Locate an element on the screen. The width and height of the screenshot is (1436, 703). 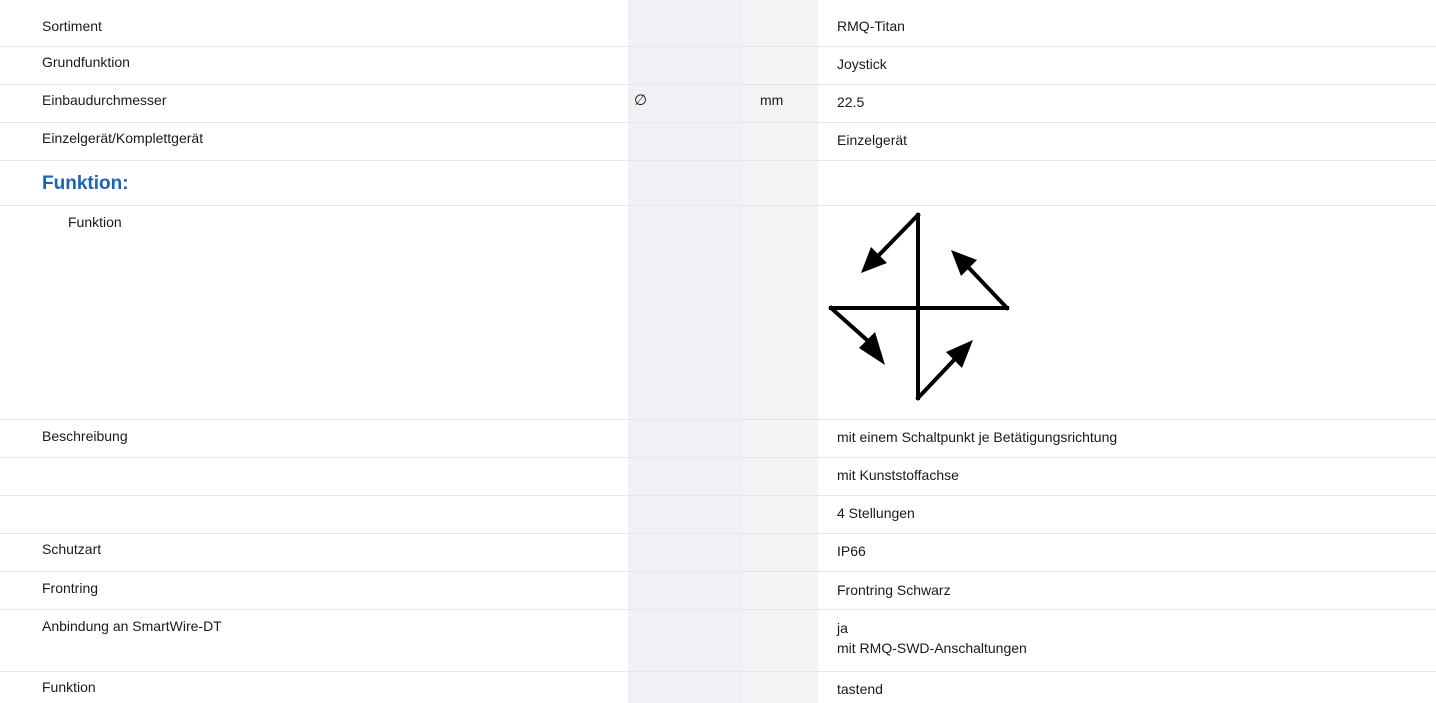
spec-row-grundfunktion: Grundfunktion Joystick is located at coordinates (718, 65).